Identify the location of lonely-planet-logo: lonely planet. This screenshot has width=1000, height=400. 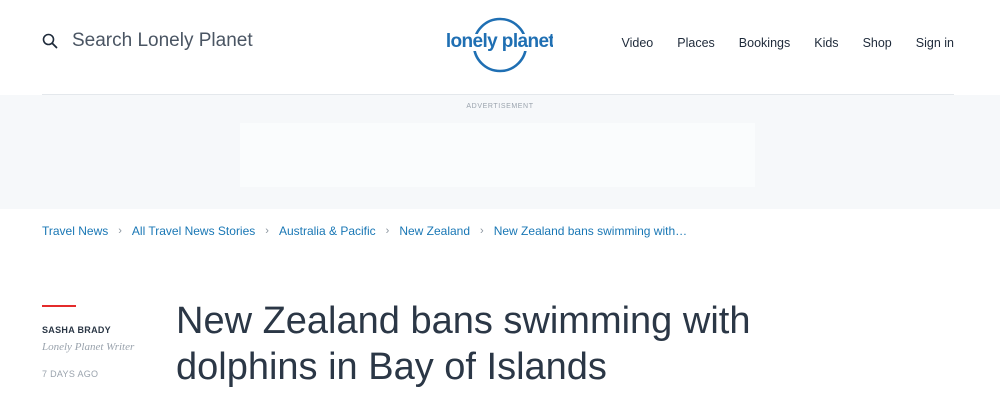
(500, 45).